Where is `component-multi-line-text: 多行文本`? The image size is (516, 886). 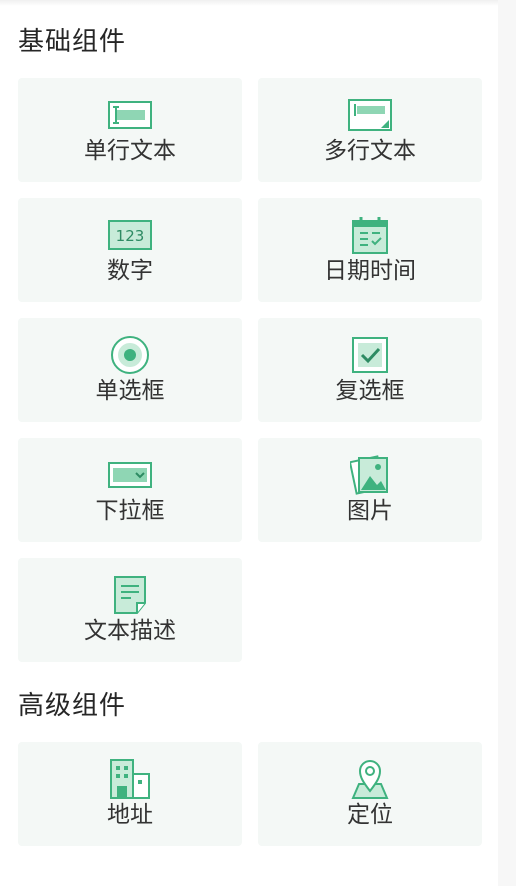 component-multi-line-text: 多行文本 is located at coordinates (370, 130).